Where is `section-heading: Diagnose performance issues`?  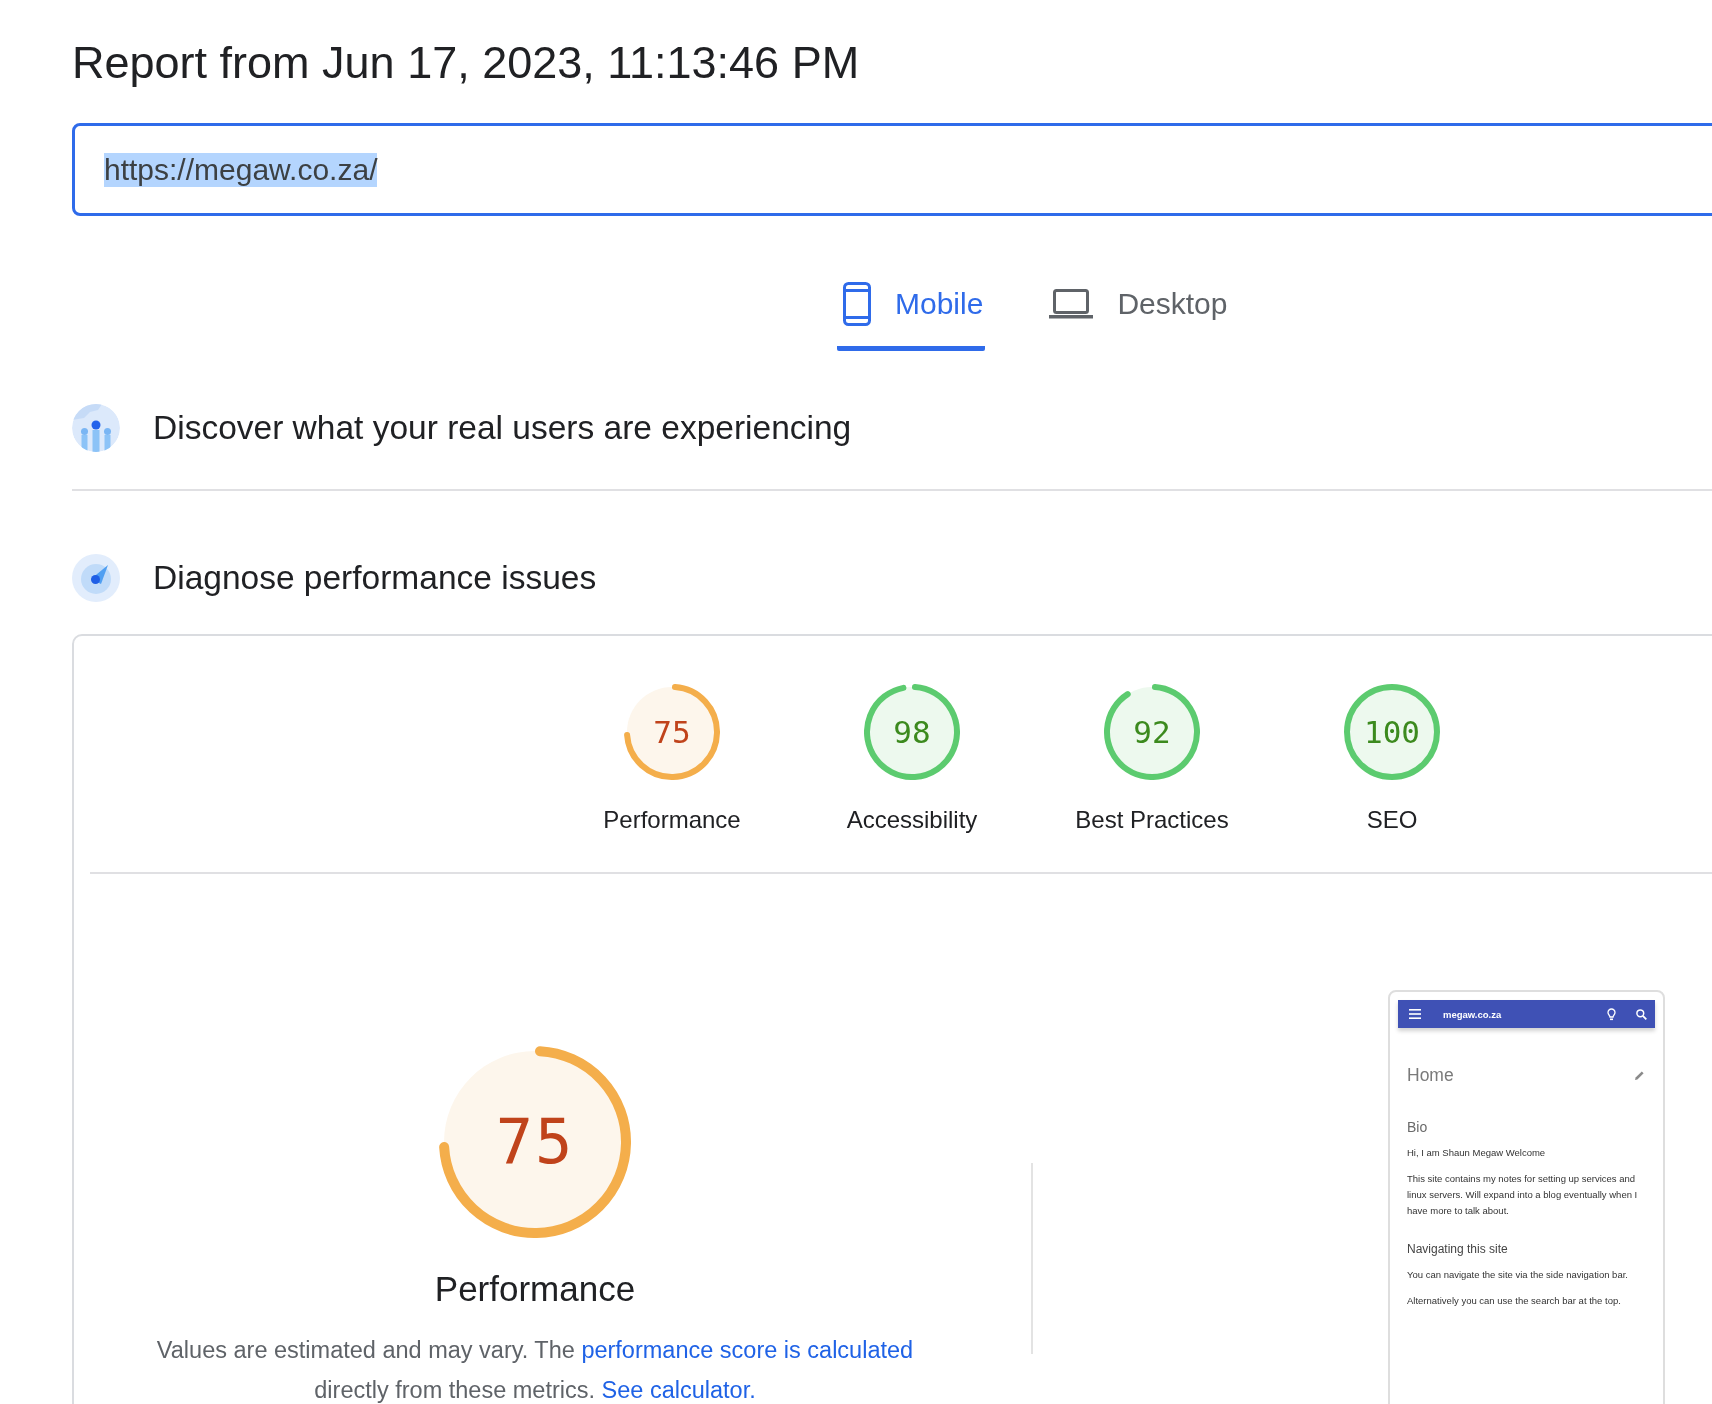
section-heading: Diagnose performance issues is located at coordinates (375, 578).